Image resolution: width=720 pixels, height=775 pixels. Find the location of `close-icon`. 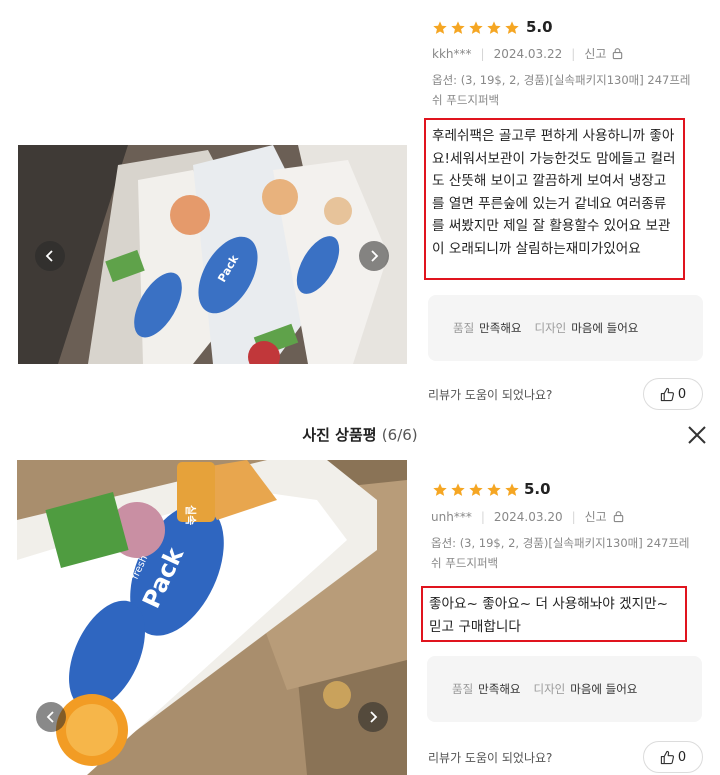

close-icon is located at coordinates (697, 435).